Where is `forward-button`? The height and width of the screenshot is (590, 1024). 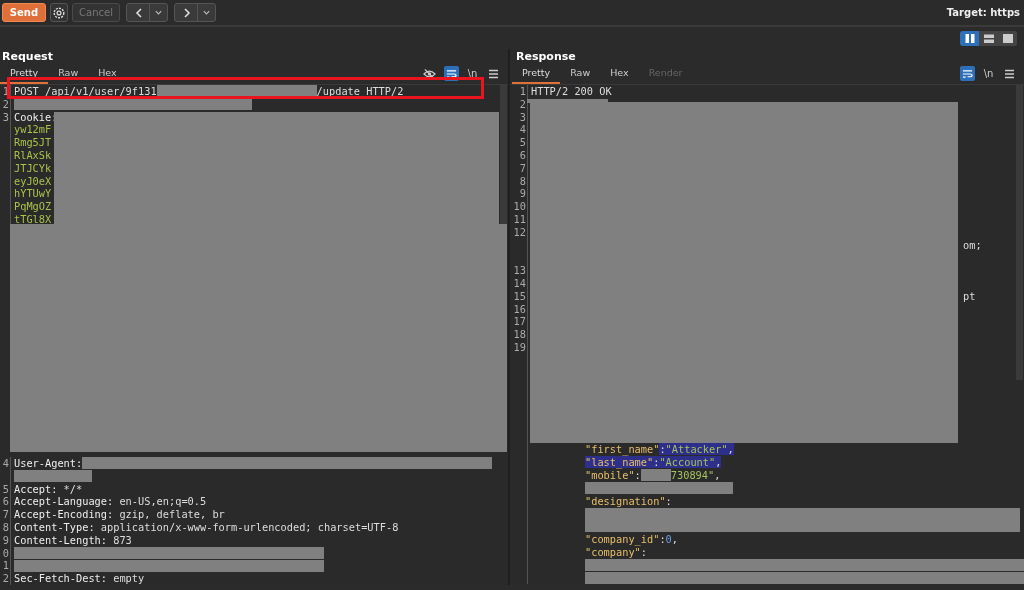
forward-button is located at coordinates (195, 12).